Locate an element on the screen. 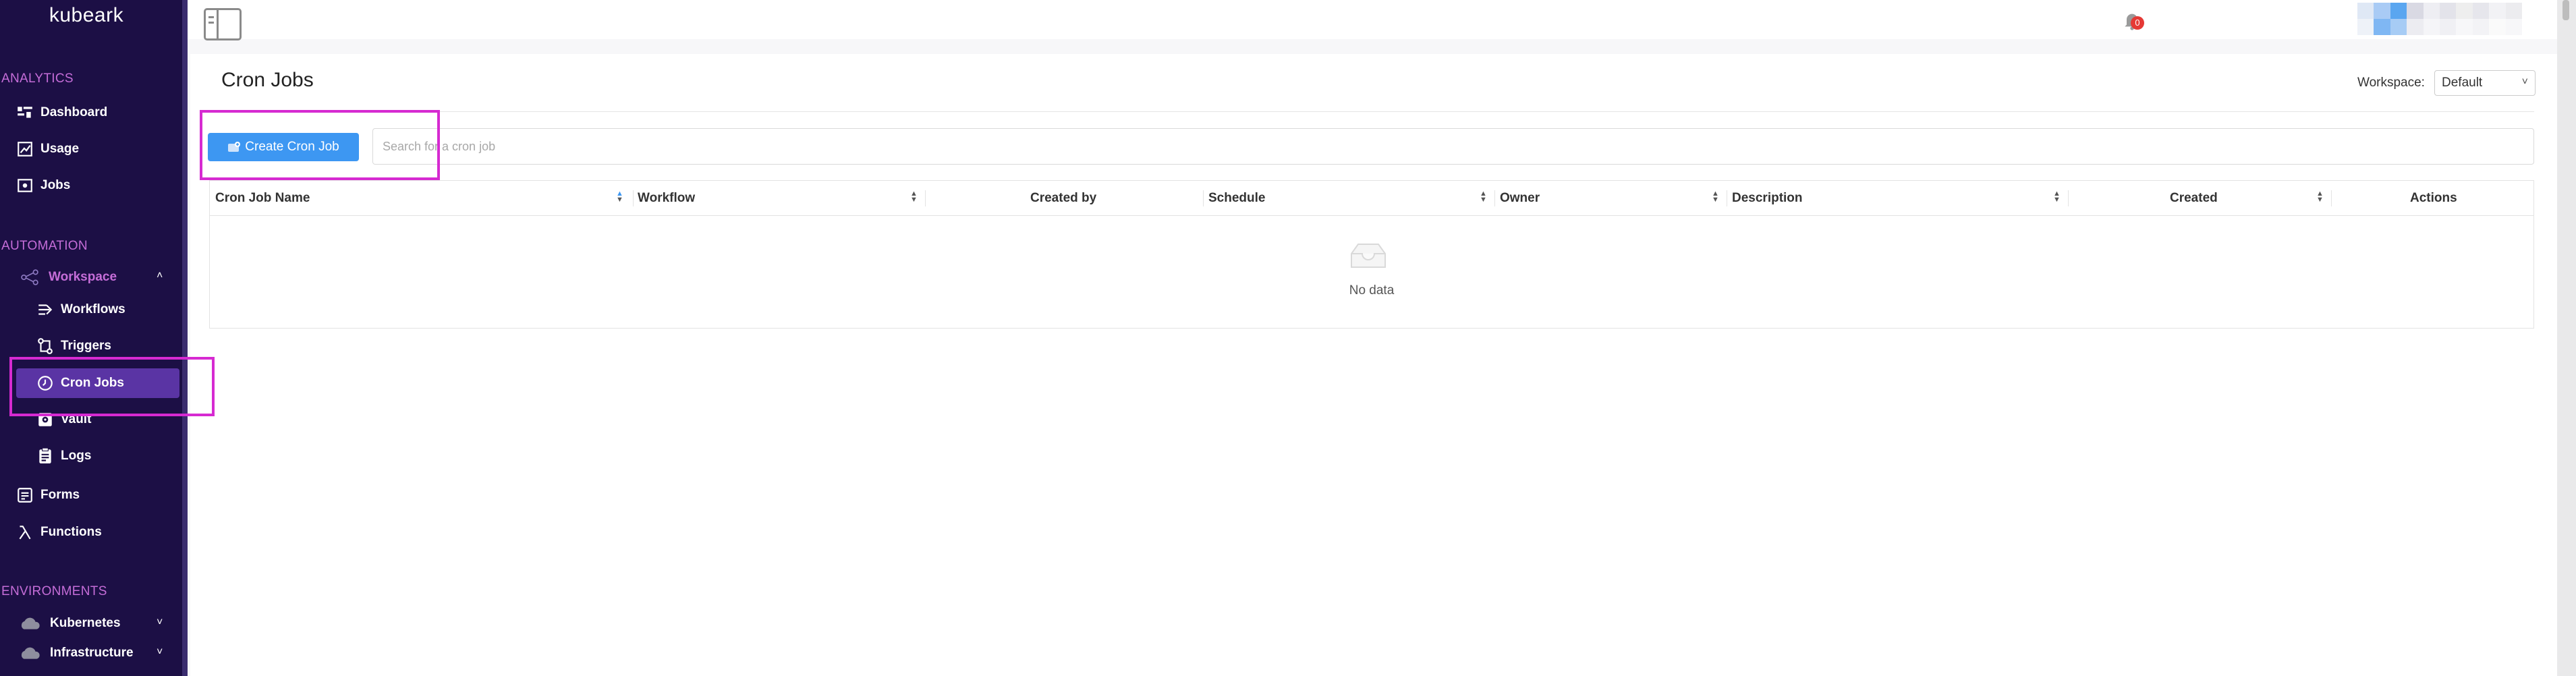 The image size is (2576, 676). sidebar-item-dashboard: Dashboard is located at coordinates (61, 113).